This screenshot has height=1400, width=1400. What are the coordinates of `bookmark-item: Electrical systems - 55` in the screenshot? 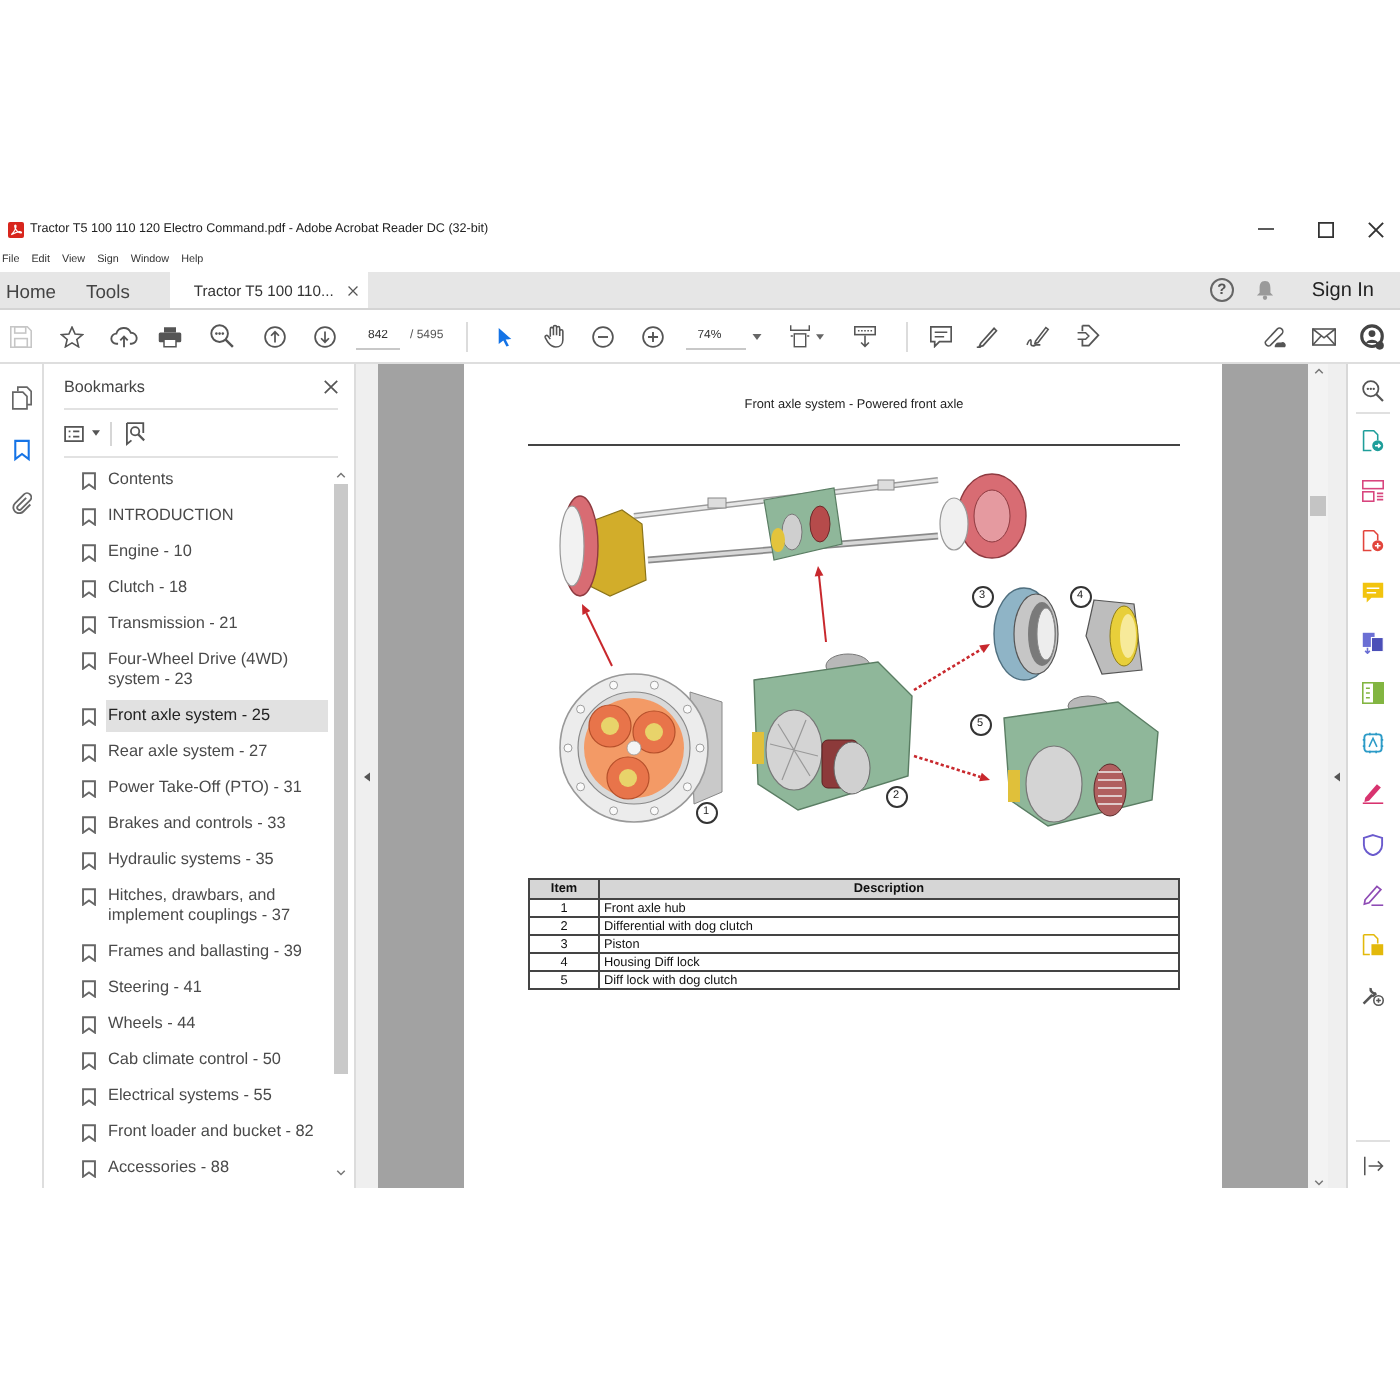 It's located at (217, 1096).